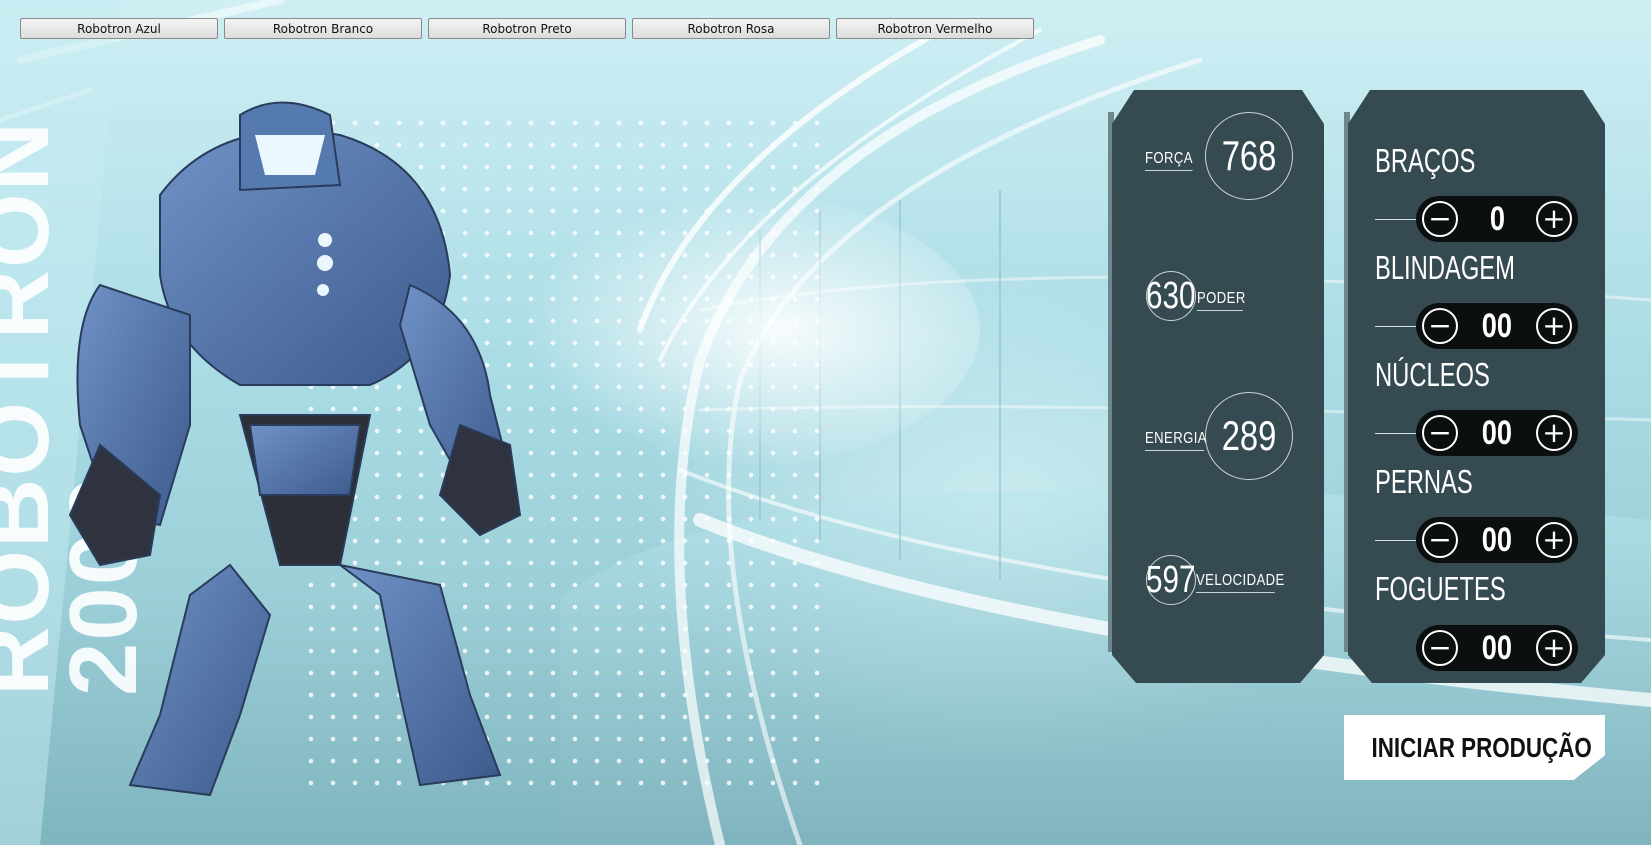 The width and height of the screenshot is (1651, 845). I want to click on bracos-stepper: − 0 +, so click(1497, 219).